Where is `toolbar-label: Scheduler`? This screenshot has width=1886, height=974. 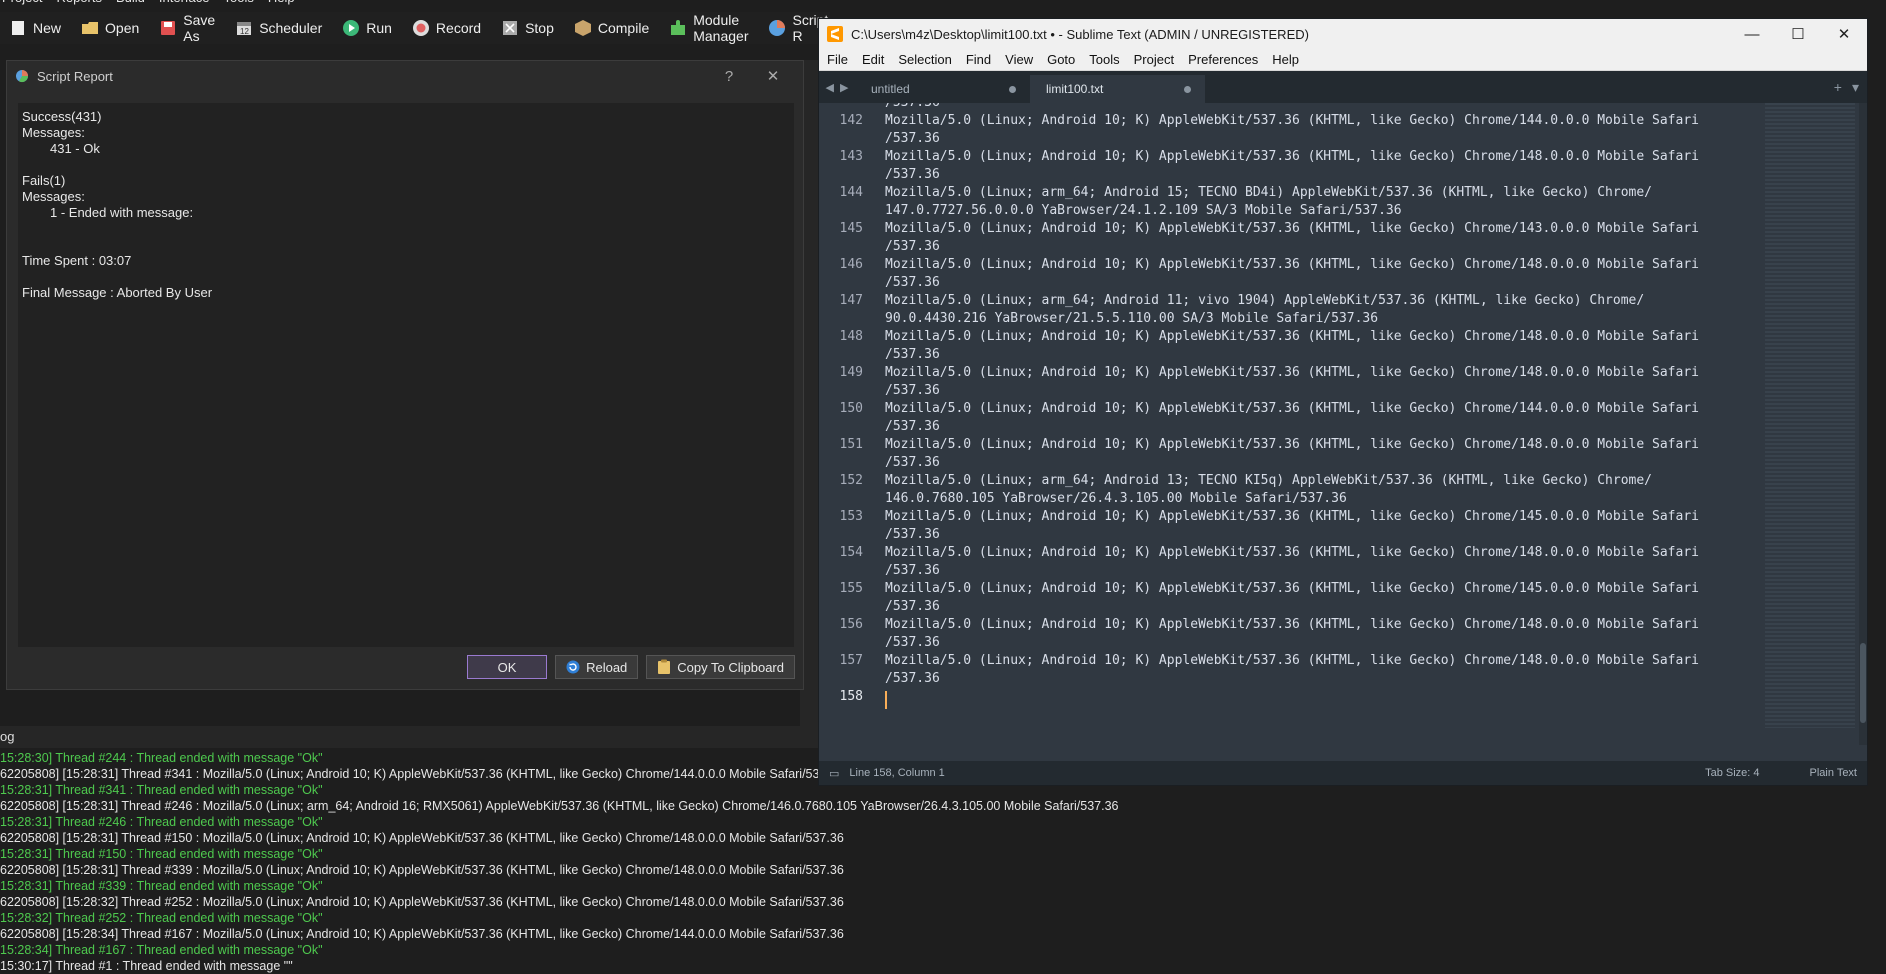
toolbar-label: Scheduler is located at coordinates (291, 28).